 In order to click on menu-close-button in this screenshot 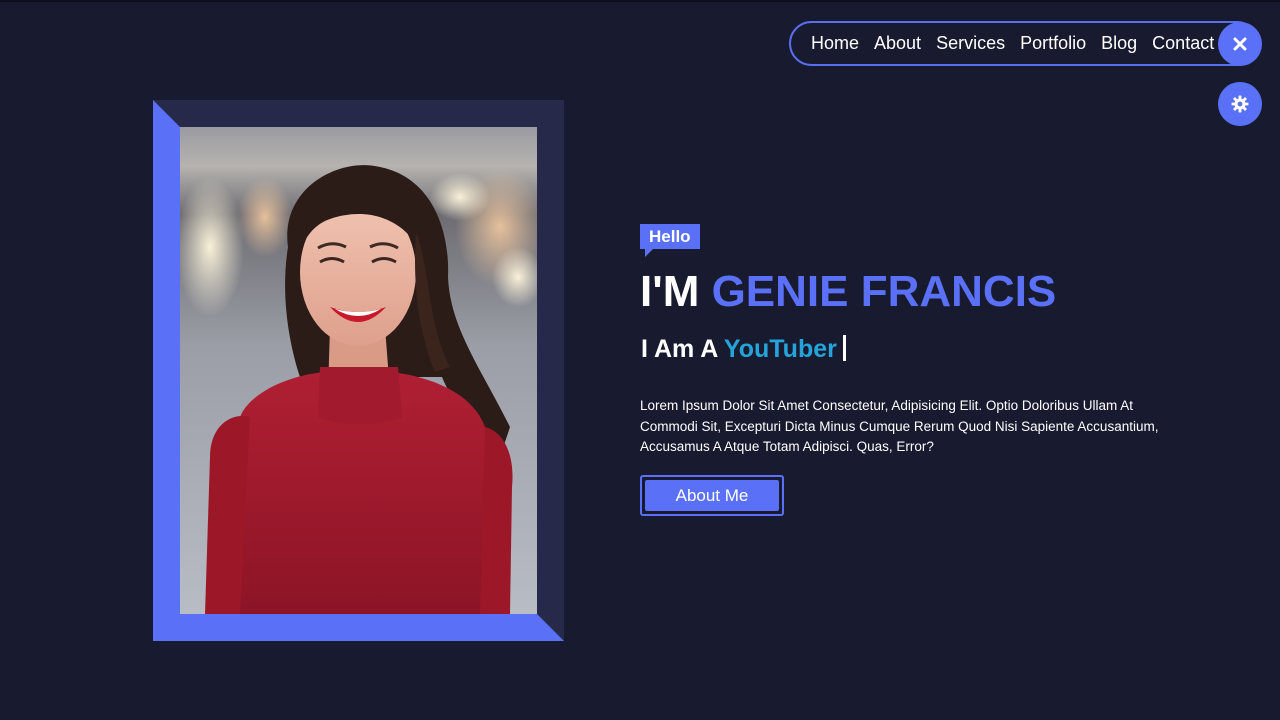, I will do `click(1240, 44)`.